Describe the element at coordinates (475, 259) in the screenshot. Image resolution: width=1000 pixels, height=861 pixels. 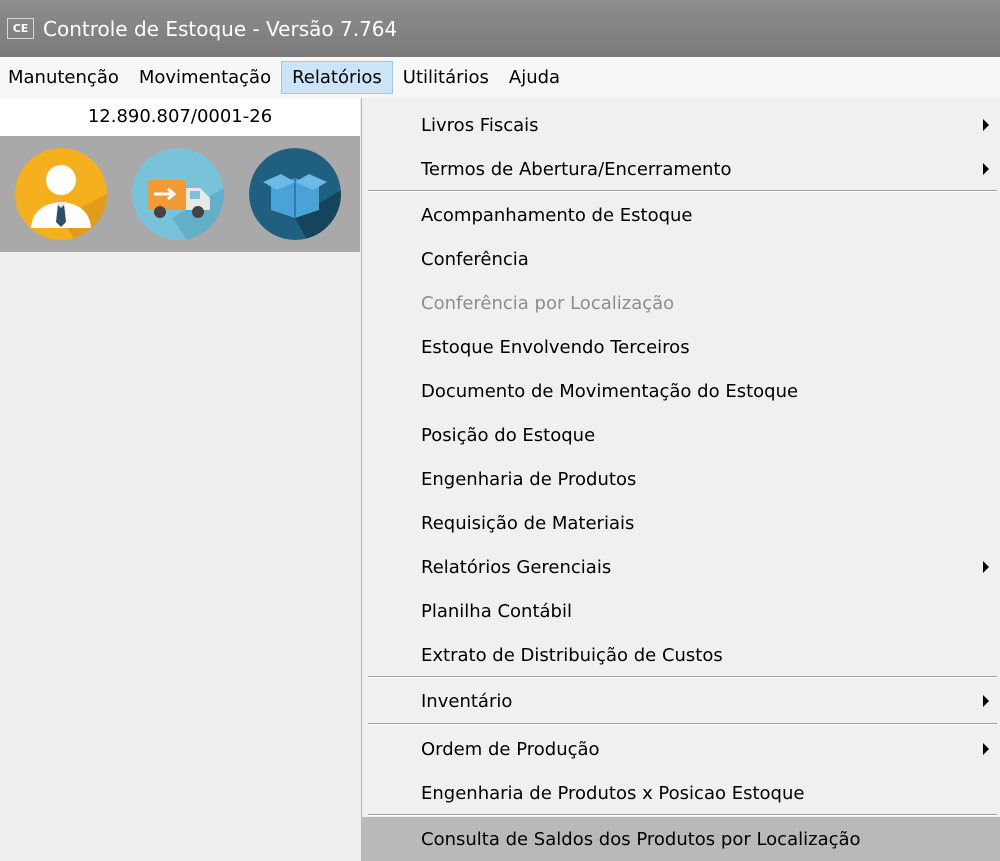
I see `menu-item-label: Conferência` at that location.